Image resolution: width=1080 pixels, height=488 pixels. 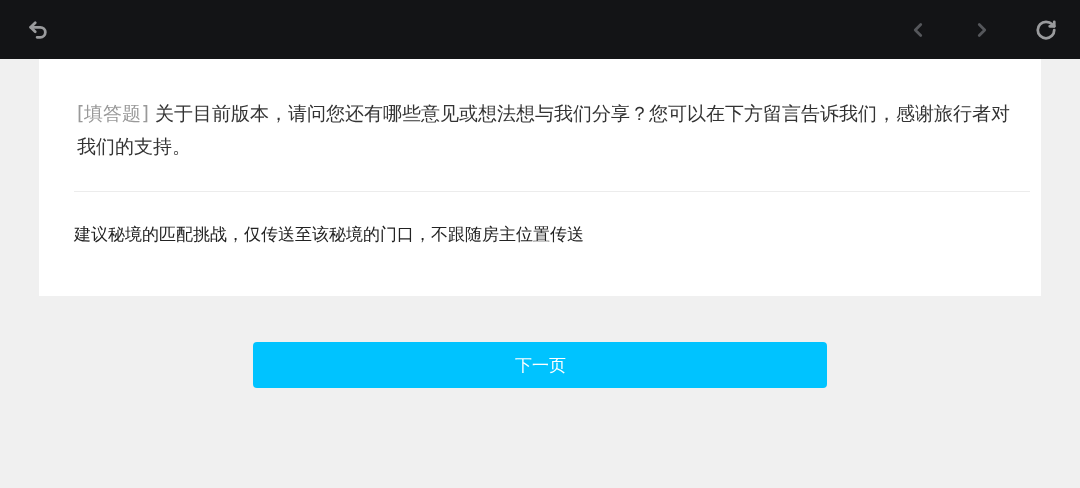 I want to click on answer-text: 建议秘境的匹配挑战，仅传送至该秘境的门口，不跟随房主位置传送, so click(x=329, y=234).